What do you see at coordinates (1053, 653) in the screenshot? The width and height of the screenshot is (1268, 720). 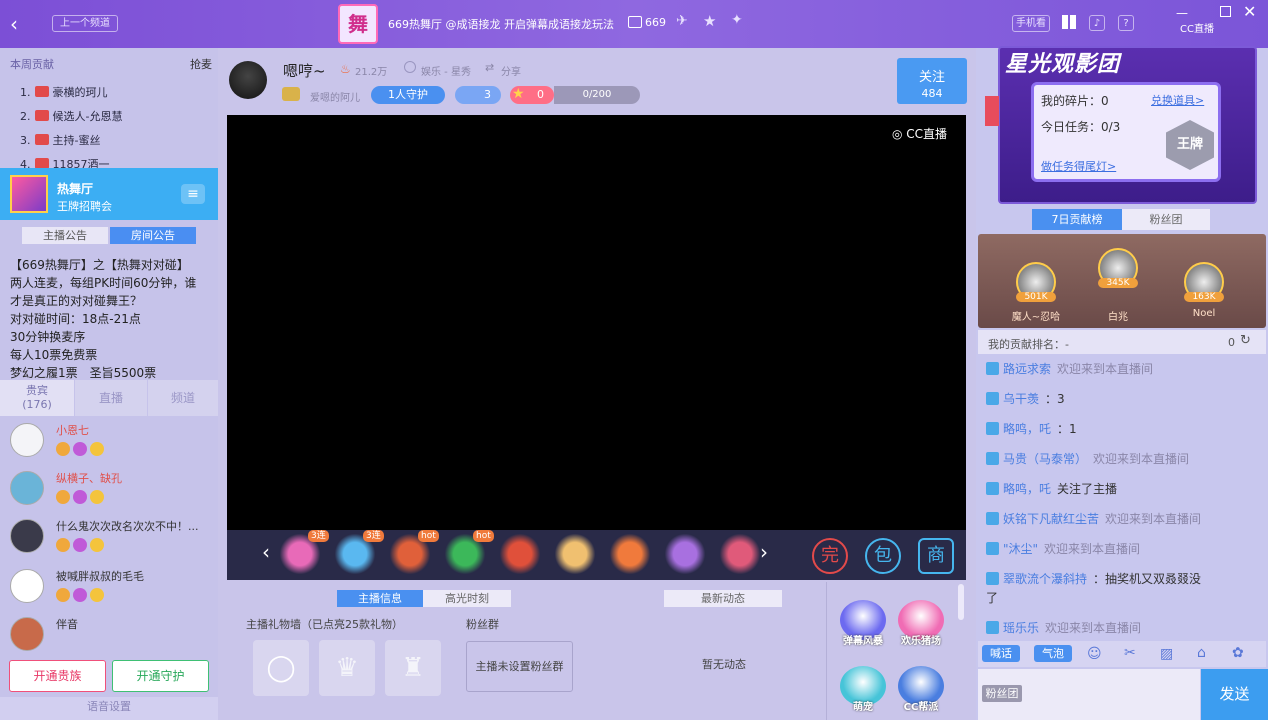 I see `bubble-button: 气泡` at bounding box center [1053, 653].